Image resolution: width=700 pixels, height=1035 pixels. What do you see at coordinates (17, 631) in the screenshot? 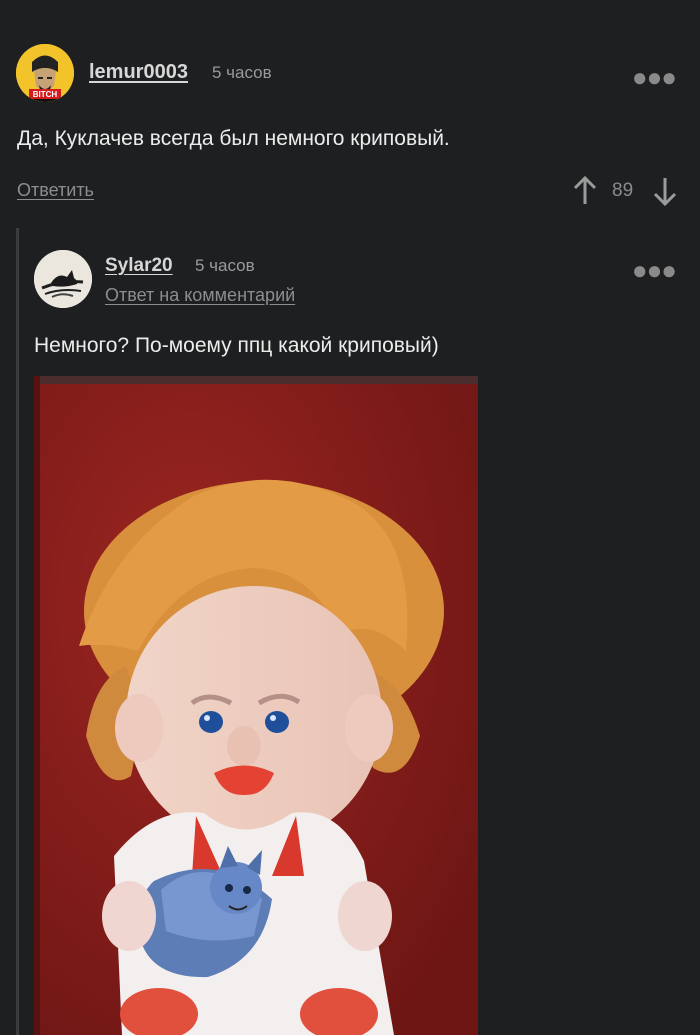
I see `thread-line` at bounding box center [17, 631].